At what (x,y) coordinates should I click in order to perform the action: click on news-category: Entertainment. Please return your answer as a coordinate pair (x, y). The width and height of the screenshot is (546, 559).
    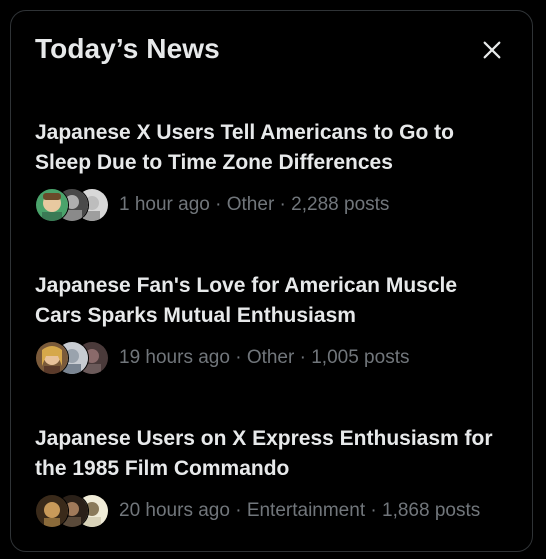
    Looking at the image, I should click on (306, 510).